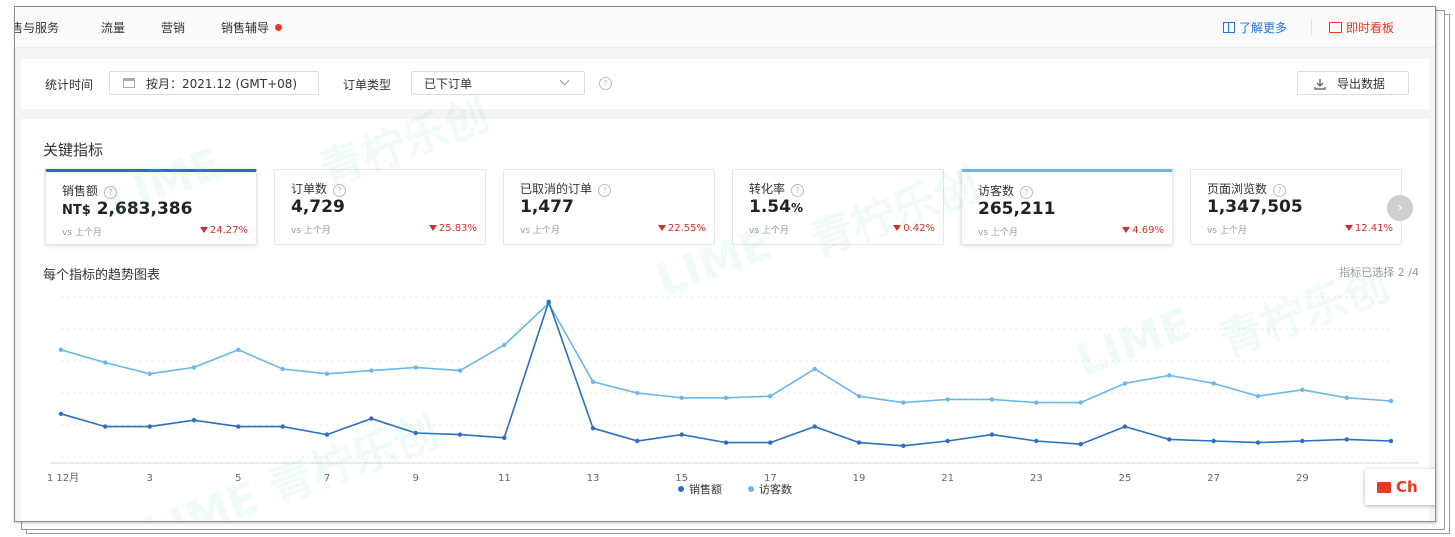 Image resolution: width=1455 pixels, height=537 pixels. I want to click on down-triangle-icon, so click(1348, 228).